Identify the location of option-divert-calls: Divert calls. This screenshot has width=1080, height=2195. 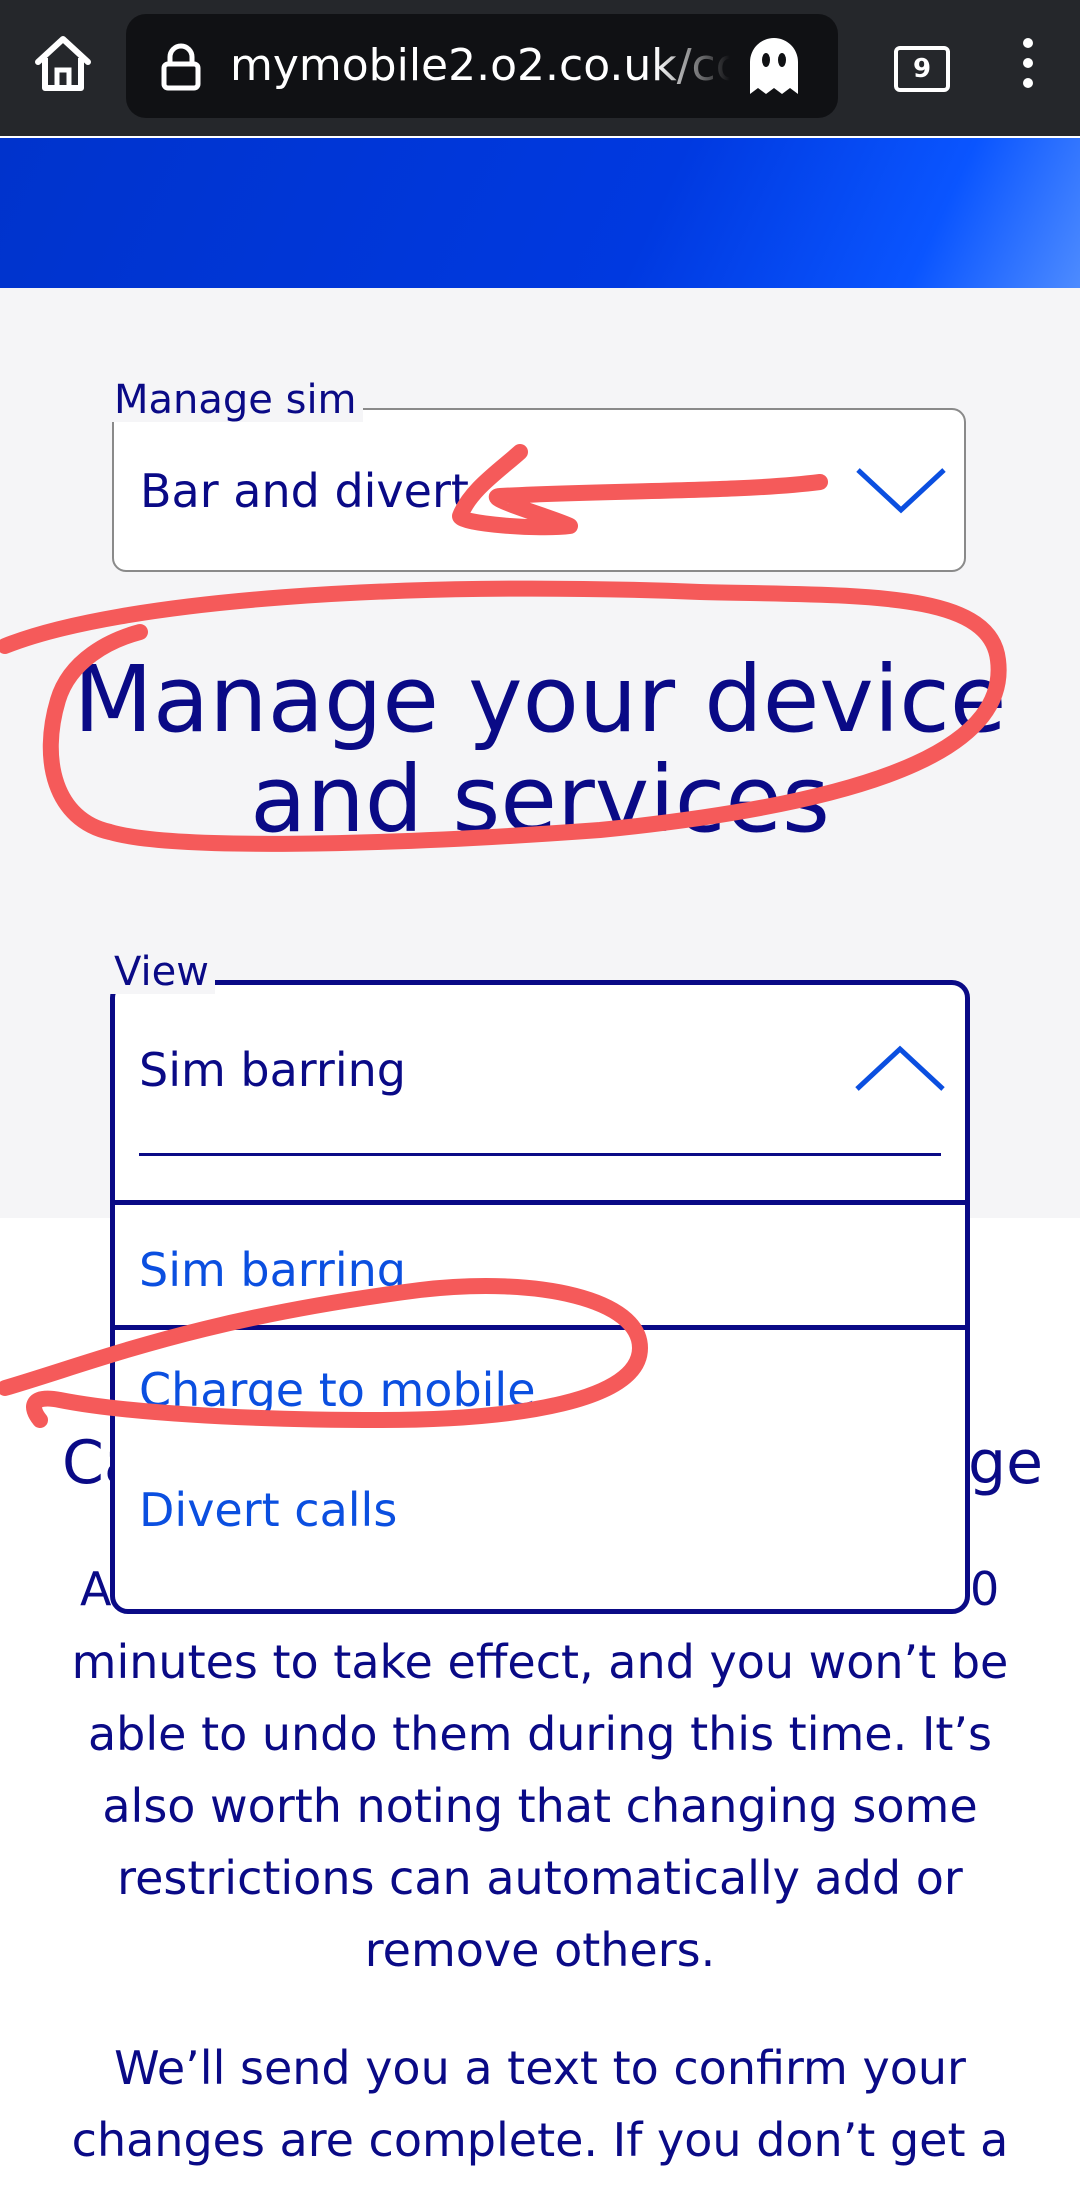
(268, 1510).